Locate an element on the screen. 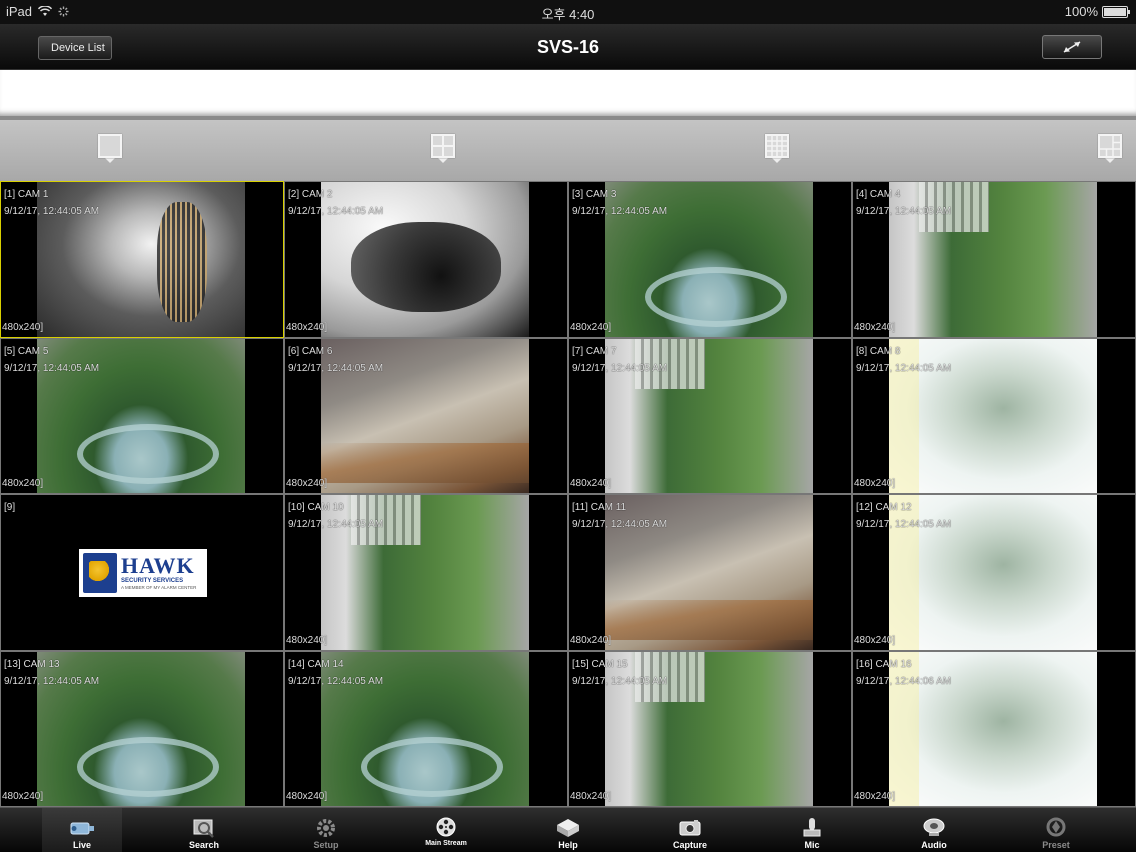  battery-icon is located at coordinates (1116, 11).